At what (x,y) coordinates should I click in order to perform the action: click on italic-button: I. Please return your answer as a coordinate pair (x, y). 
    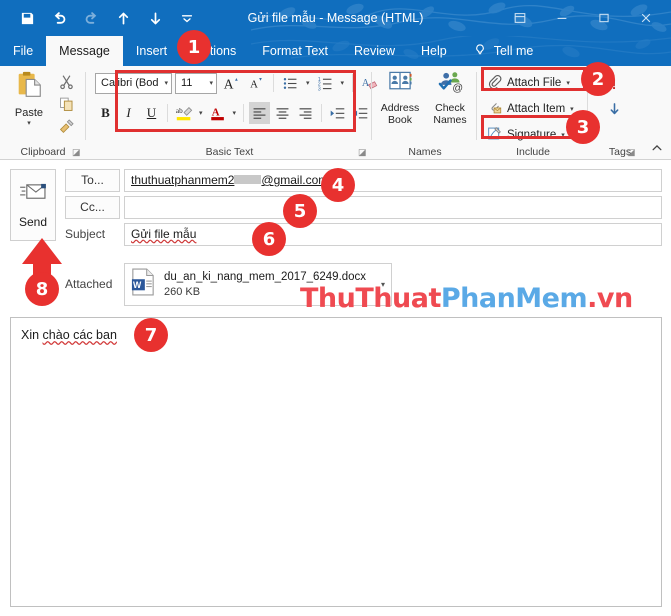
    Looking at the image, I should click on (128, 113).